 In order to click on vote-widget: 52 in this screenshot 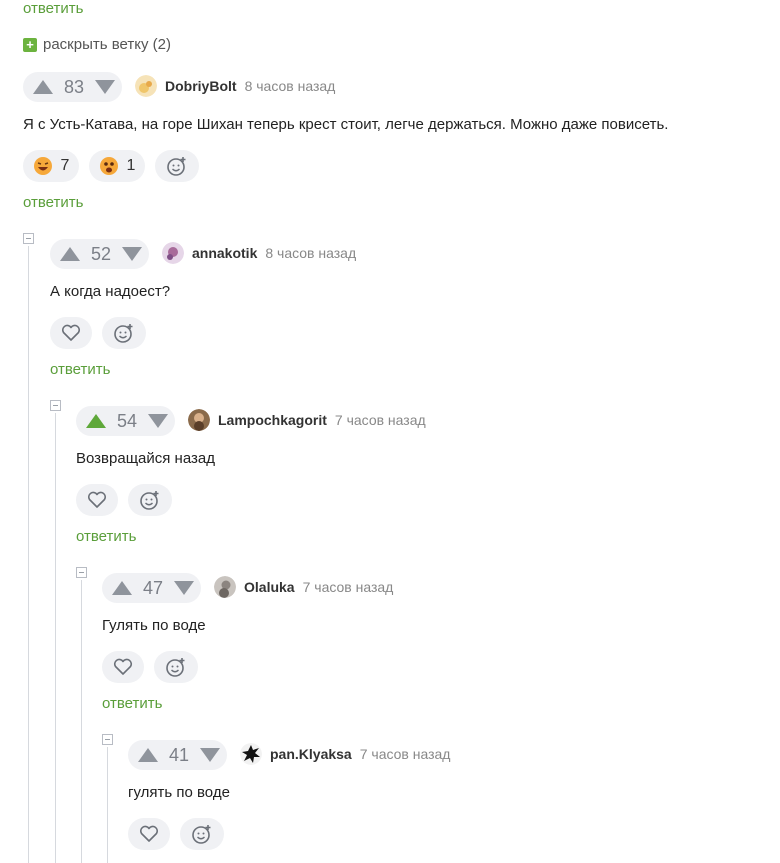, I will do `click(99, 254)`.